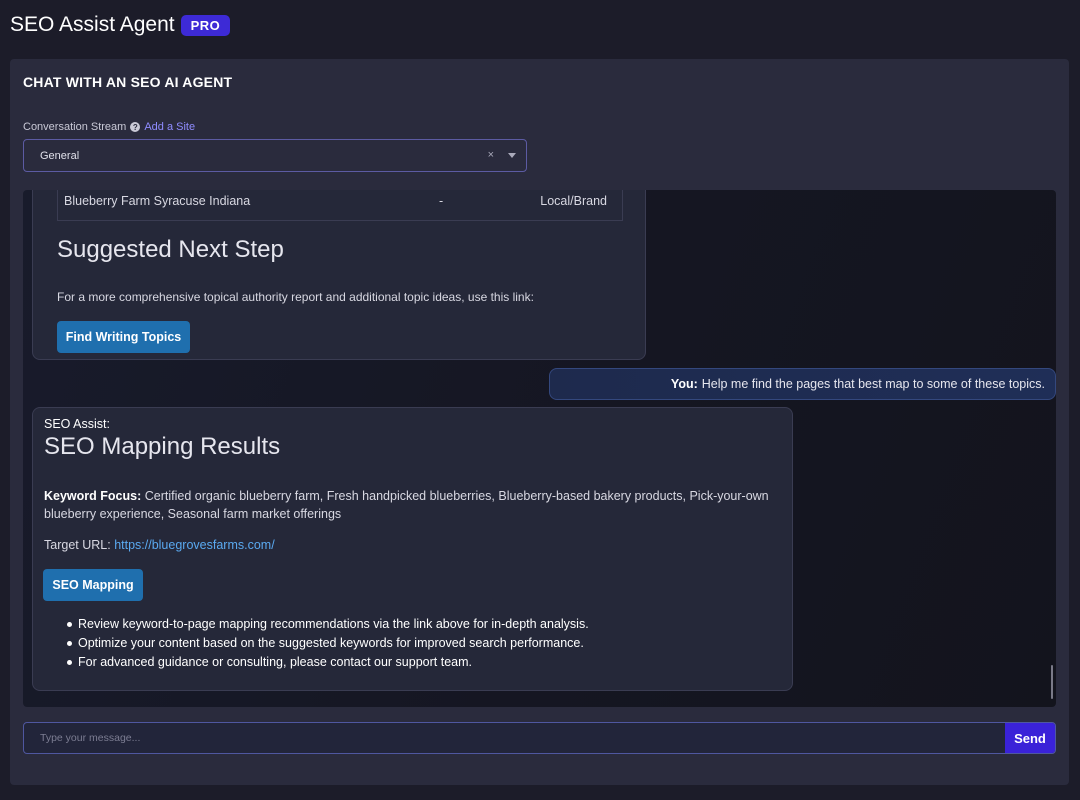  I want to click on seo-mapping-results-heading: SEO Mapping Results, so click(162, 446).